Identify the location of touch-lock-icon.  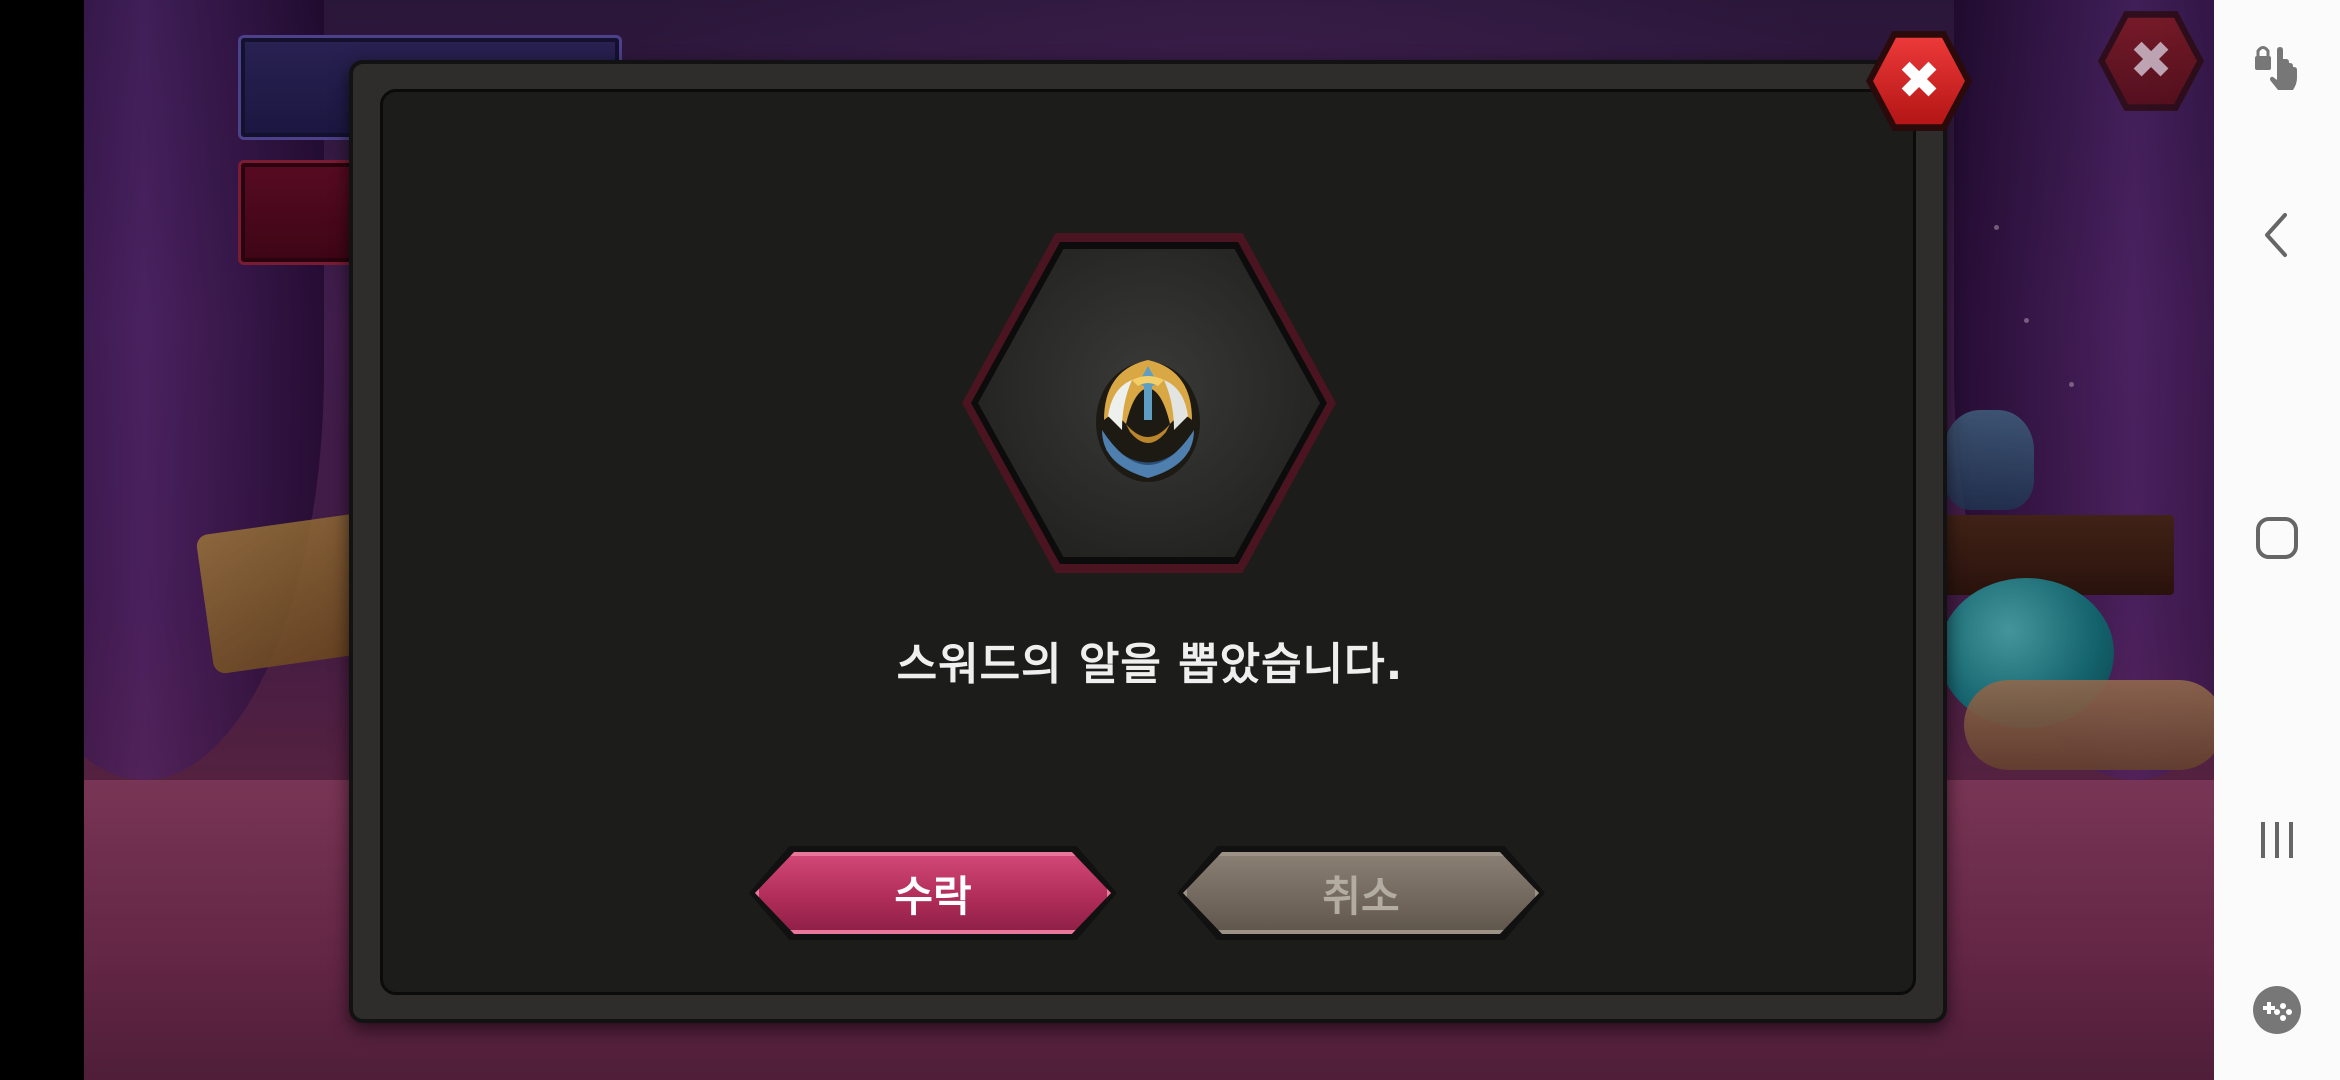
(2277, 68).